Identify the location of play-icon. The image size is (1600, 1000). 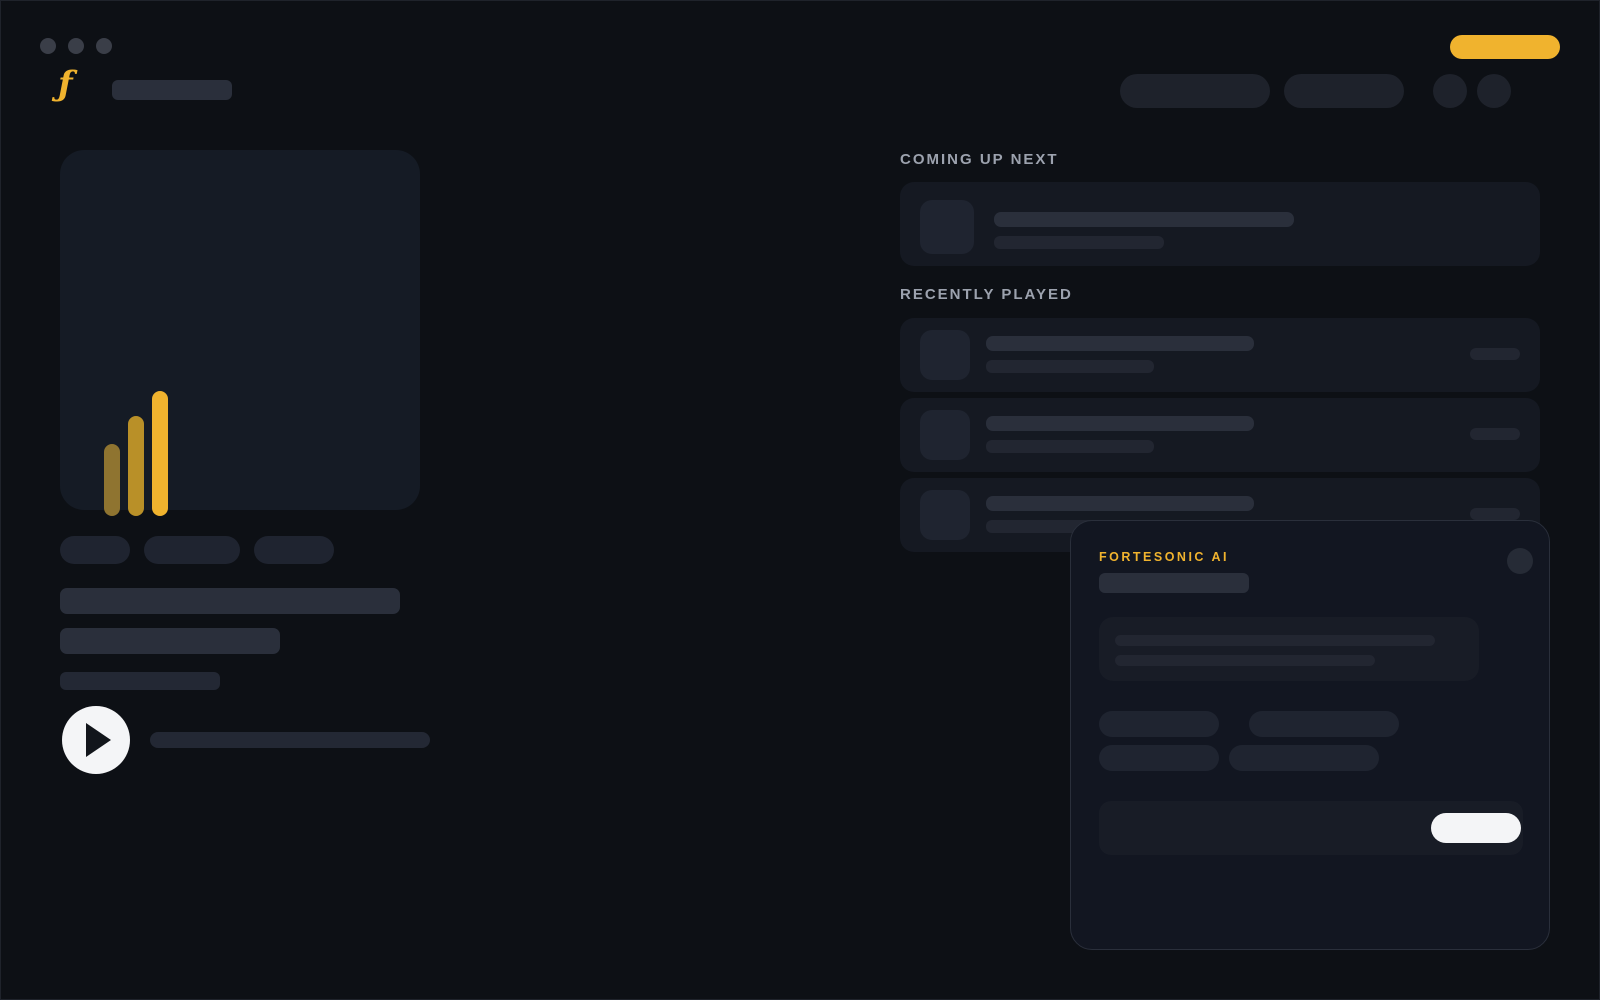
(98, 740).